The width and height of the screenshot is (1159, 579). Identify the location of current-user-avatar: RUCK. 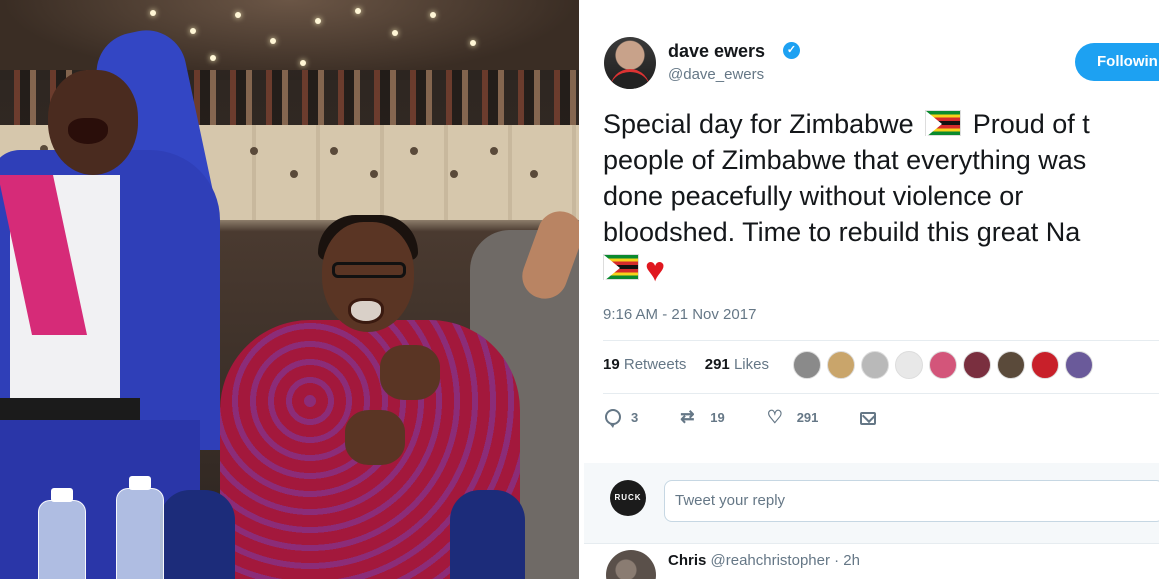
(628, 498).